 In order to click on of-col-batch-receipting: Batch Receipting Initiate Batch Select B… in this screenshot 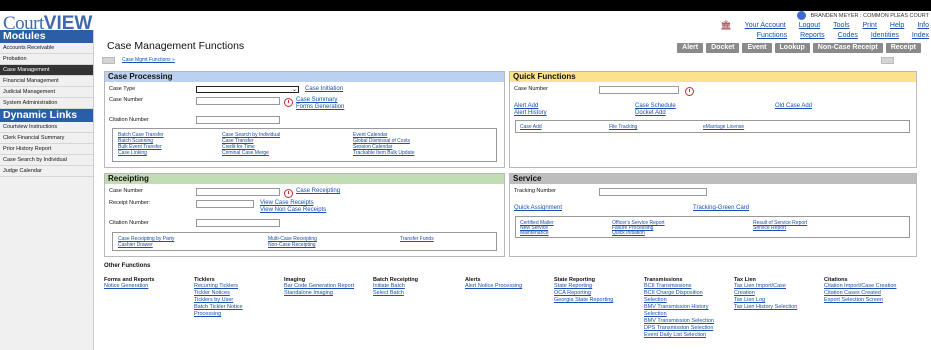, I will do `click(395, 286)`.